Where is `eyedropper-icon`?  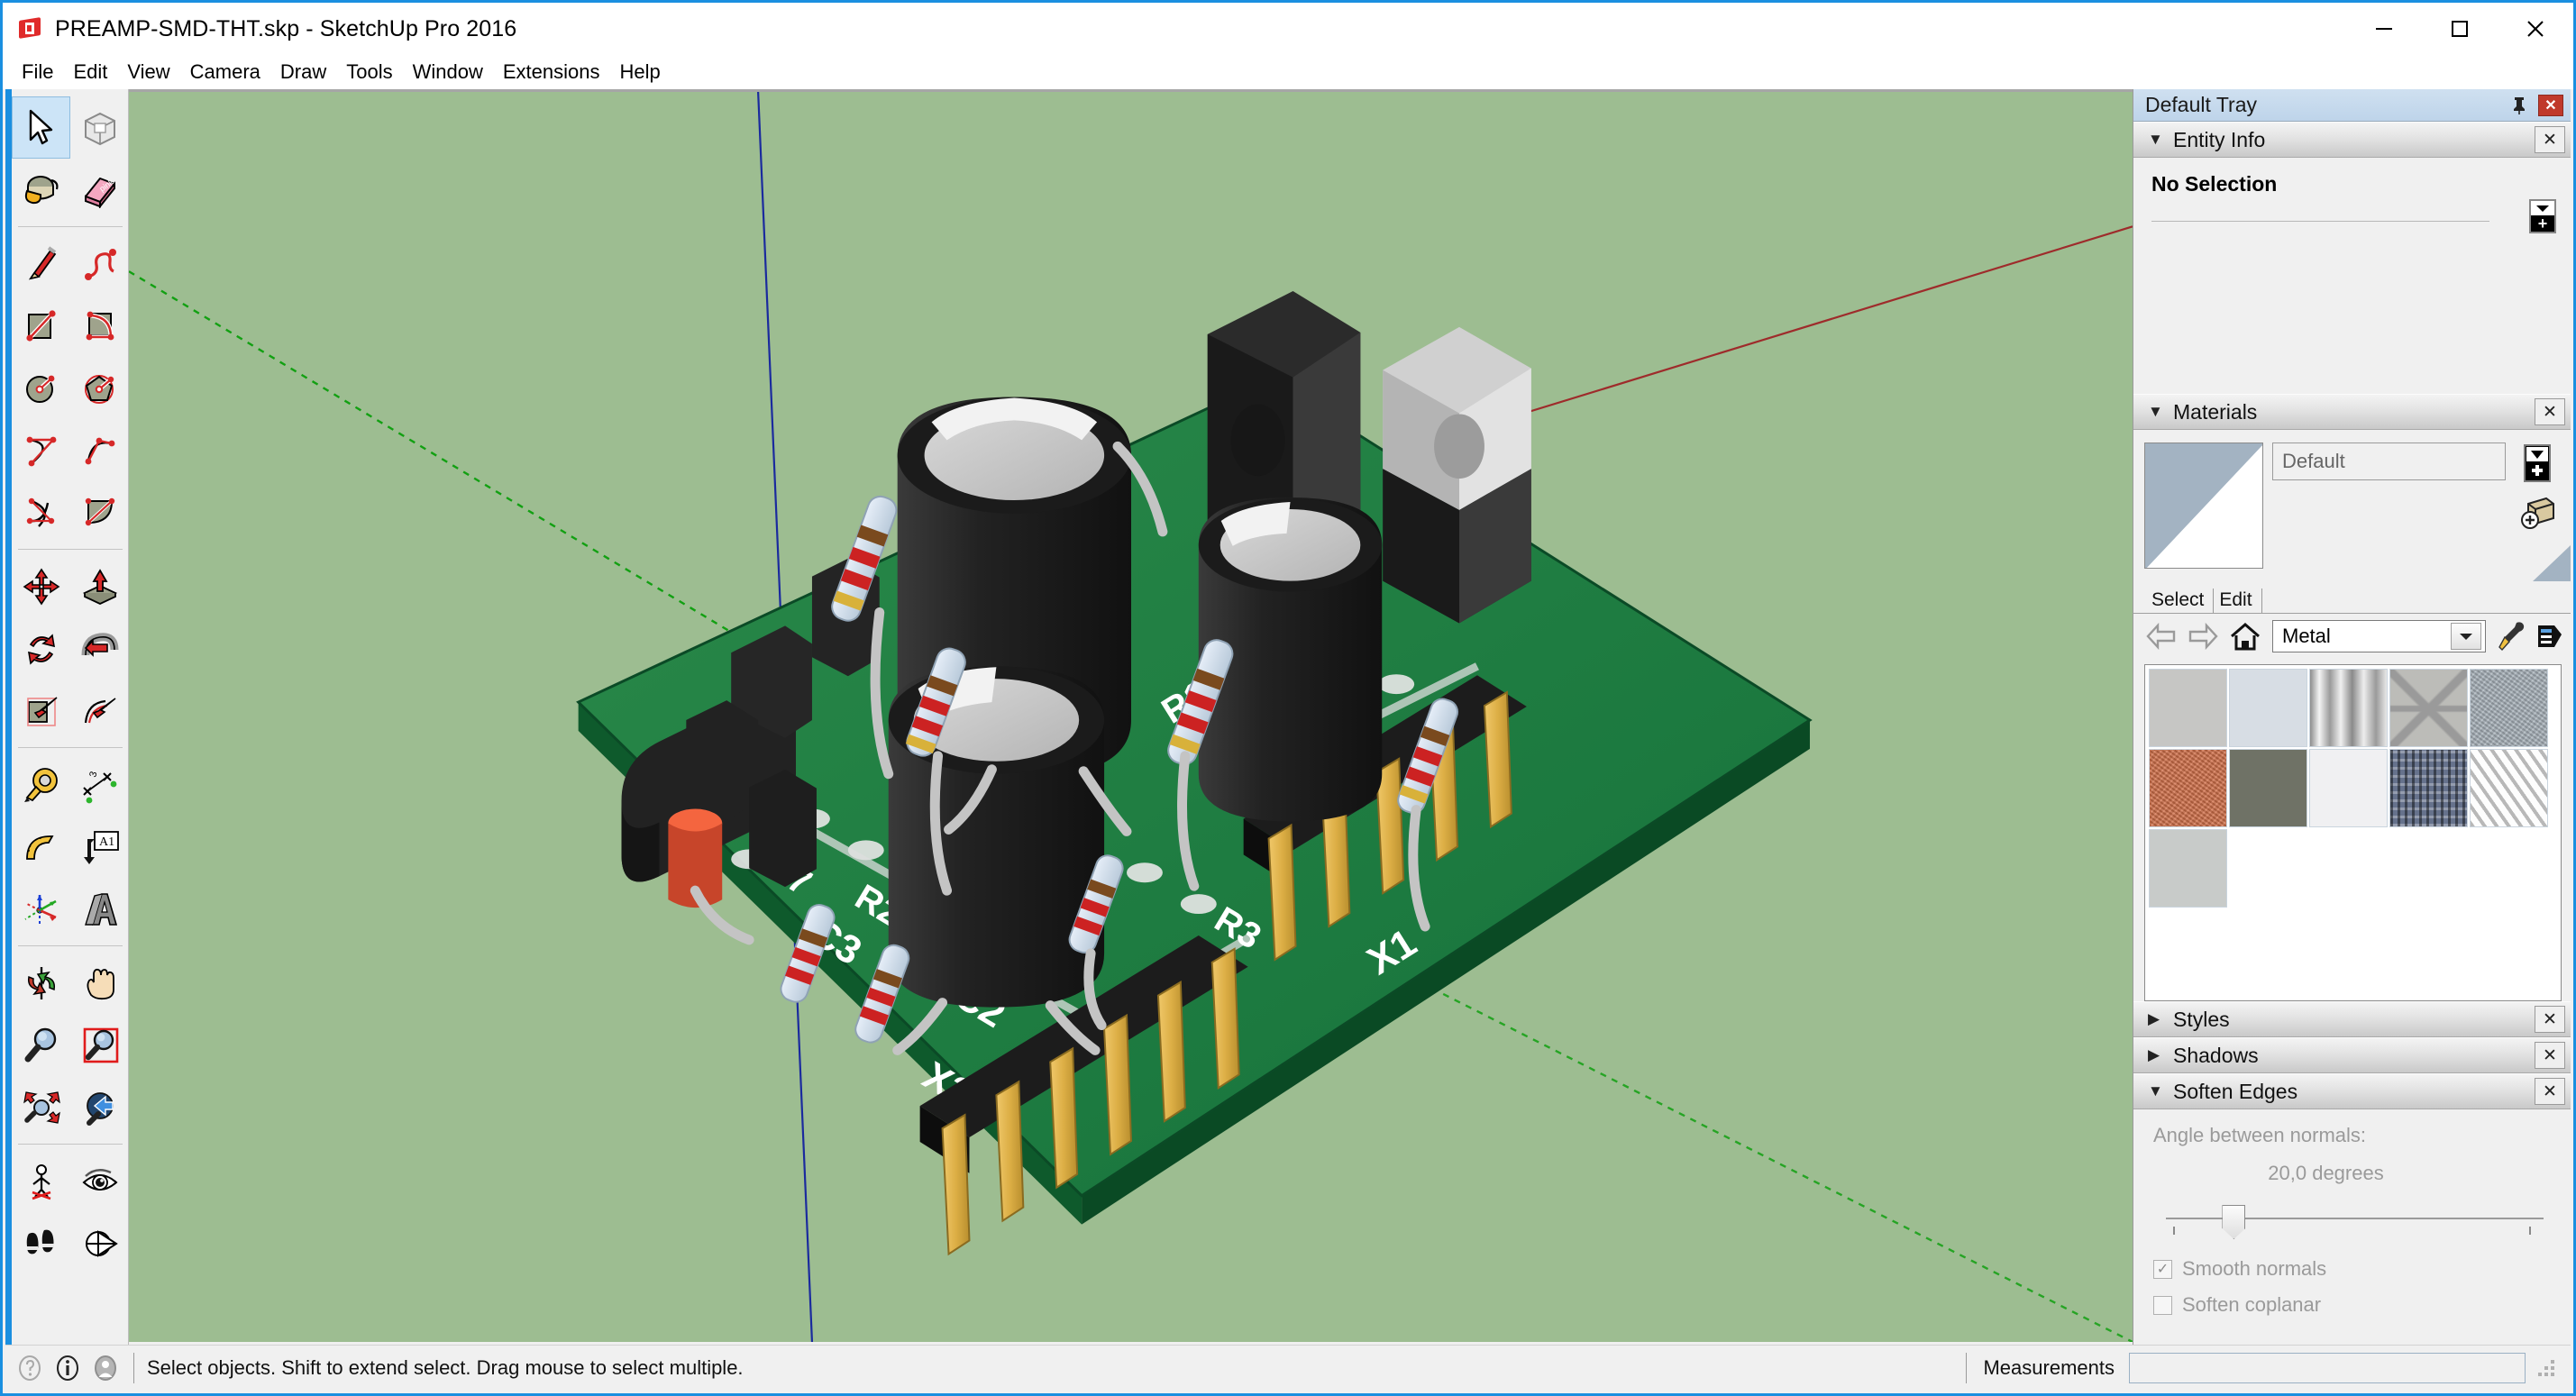
eyedropper-icon is located at coordinates (2511, 636).